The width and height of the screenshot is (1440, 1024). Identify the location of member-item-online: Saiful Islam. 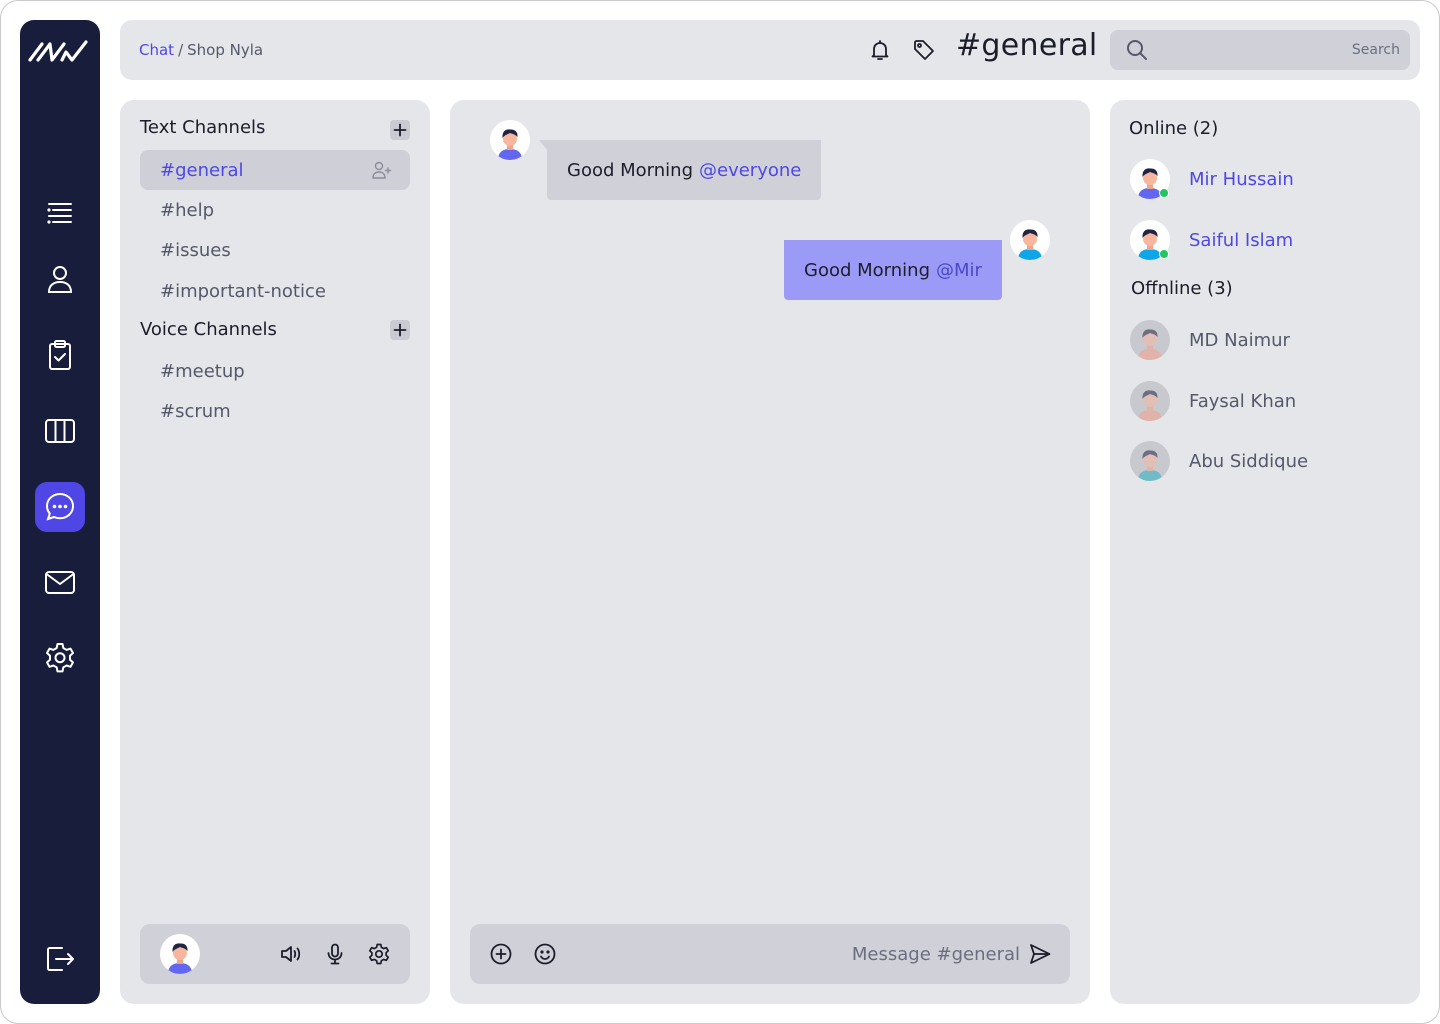
(1265, 240).